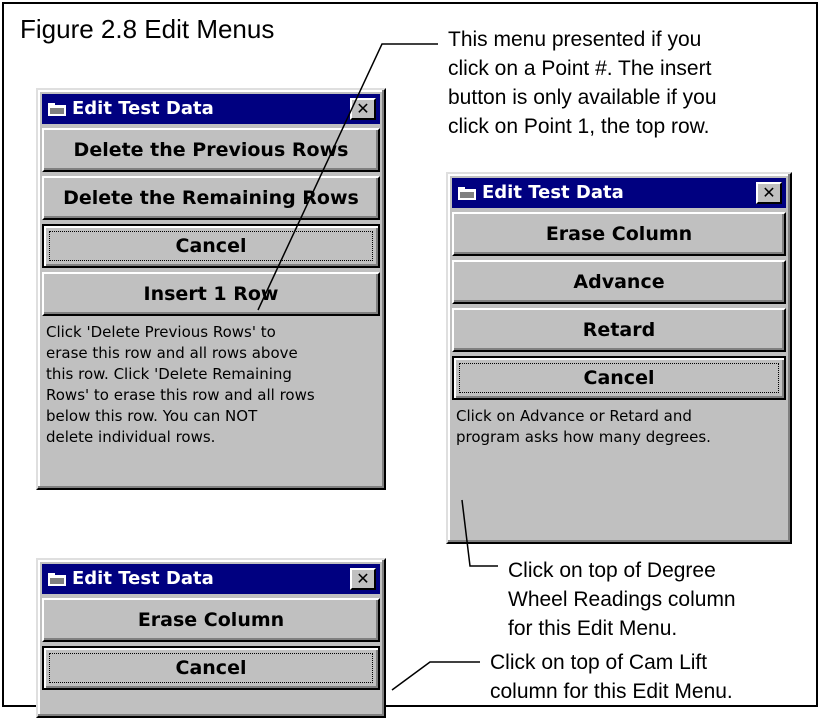 This screenshot has height=718, width=826. Describe the element at coordinates (347, 177) in the screenshot. I see `leader-line-point-menu` at that location.